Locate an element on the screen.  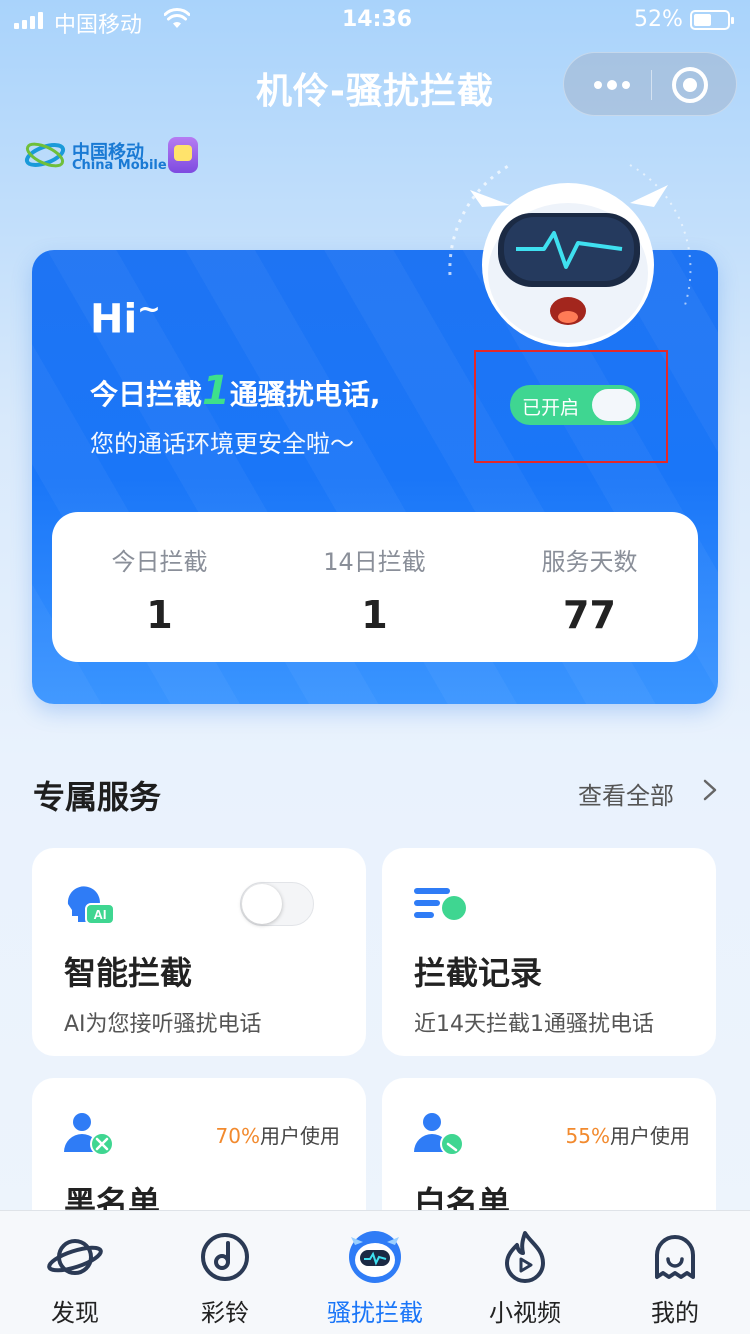
tab-discover: 发现 is located at coordinates (75, 1272).